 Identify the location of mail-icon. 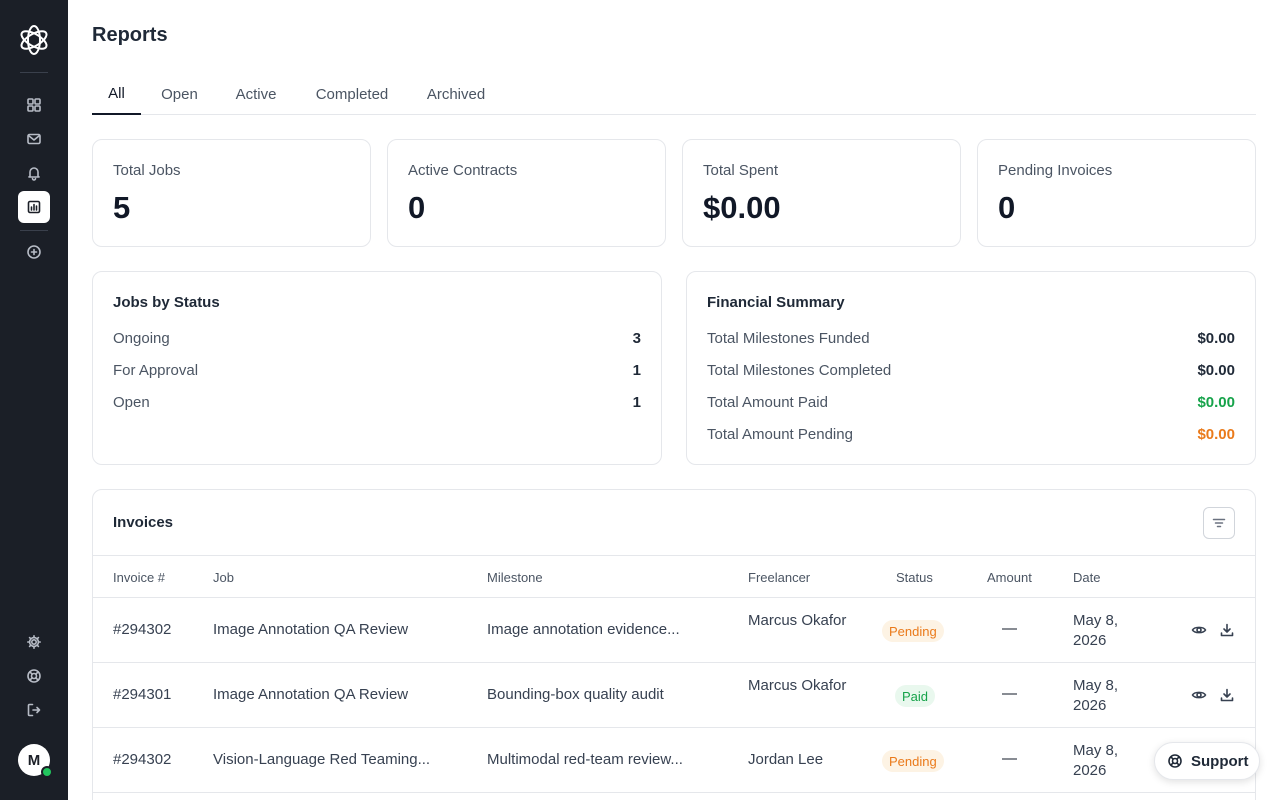
(34, 139).